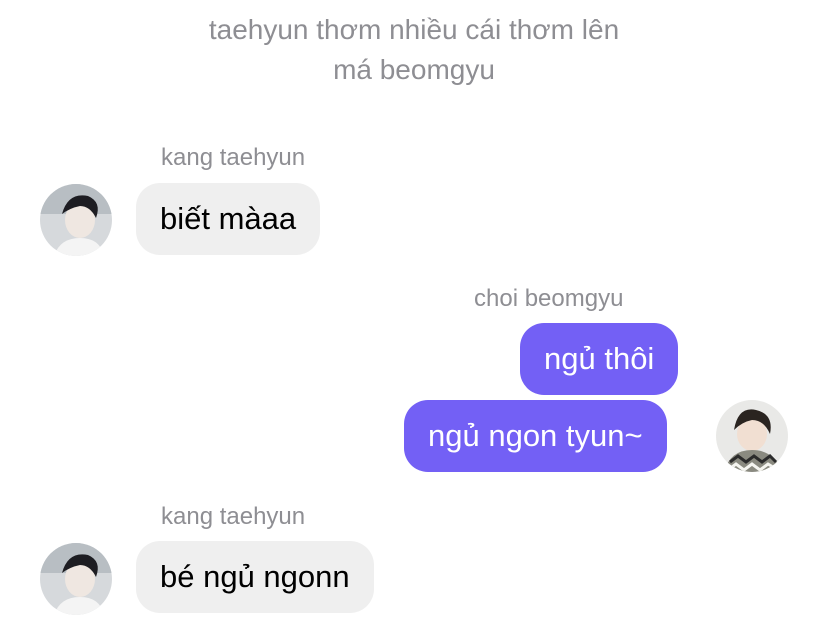 Image resolution: width=828 pixels, height=629 pixels. I want to click on message-bubble-outgoing: ngủ ngon tyun~, so click(535, 436).